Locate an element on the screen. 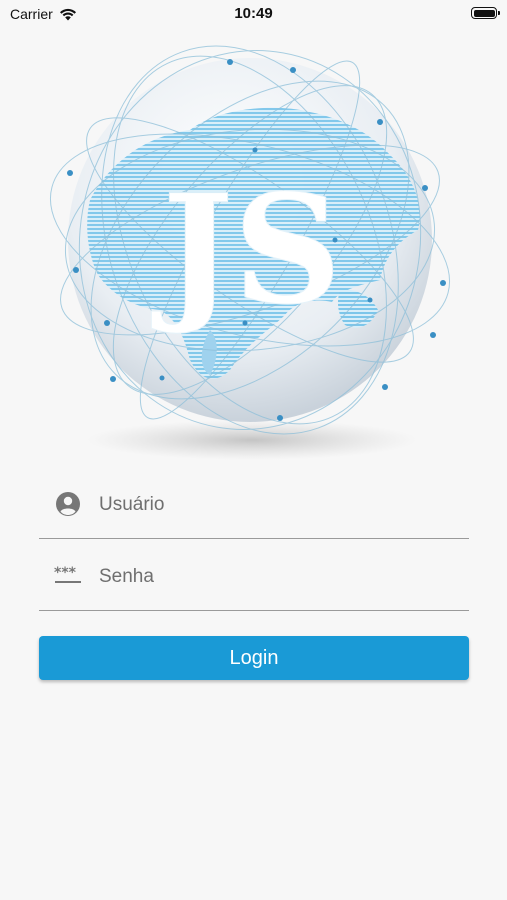 This screenshot has width=507, height=900. username-input is located at coordinates (279, 505).